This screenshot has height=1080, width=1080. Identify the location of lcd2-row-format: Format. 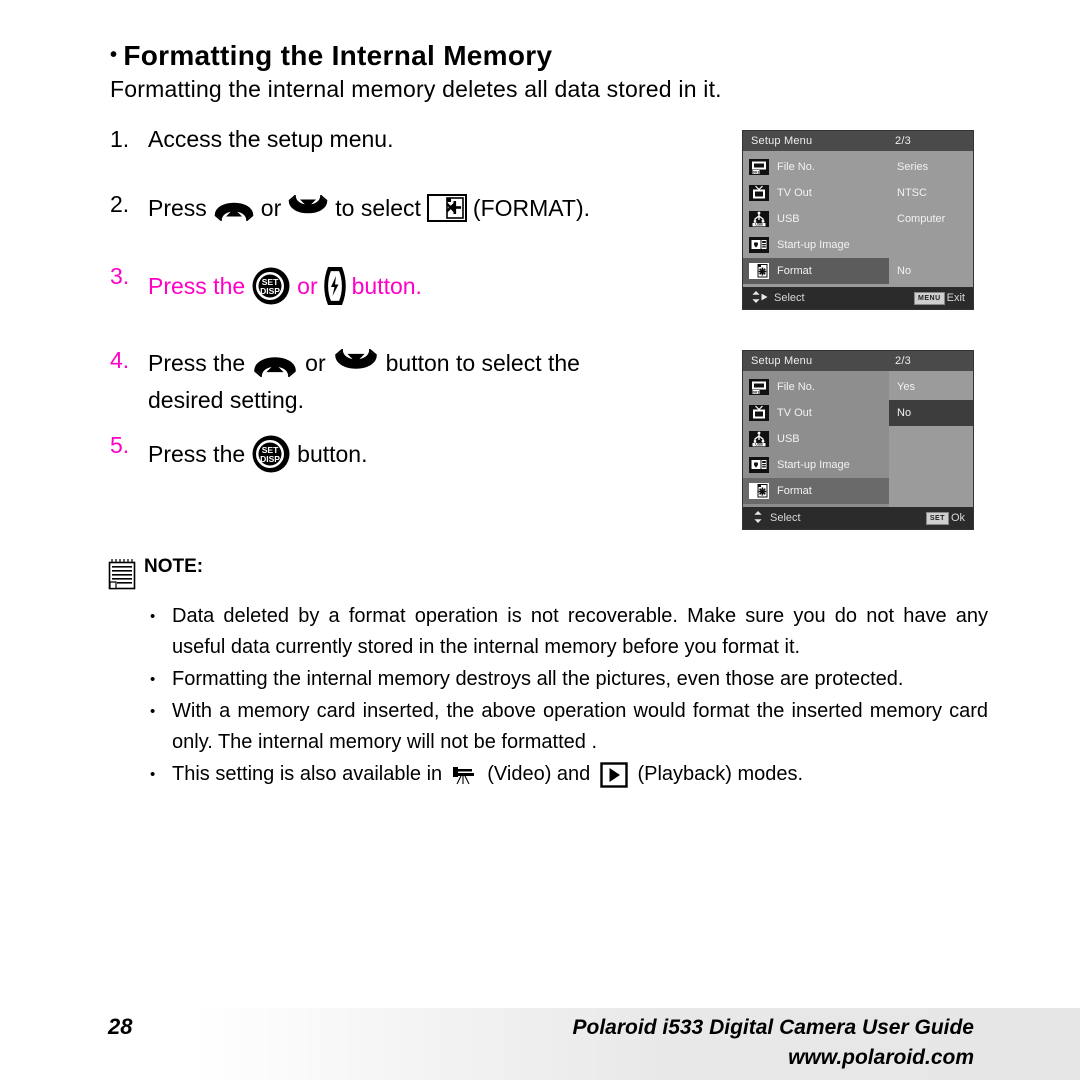
(816, 491).